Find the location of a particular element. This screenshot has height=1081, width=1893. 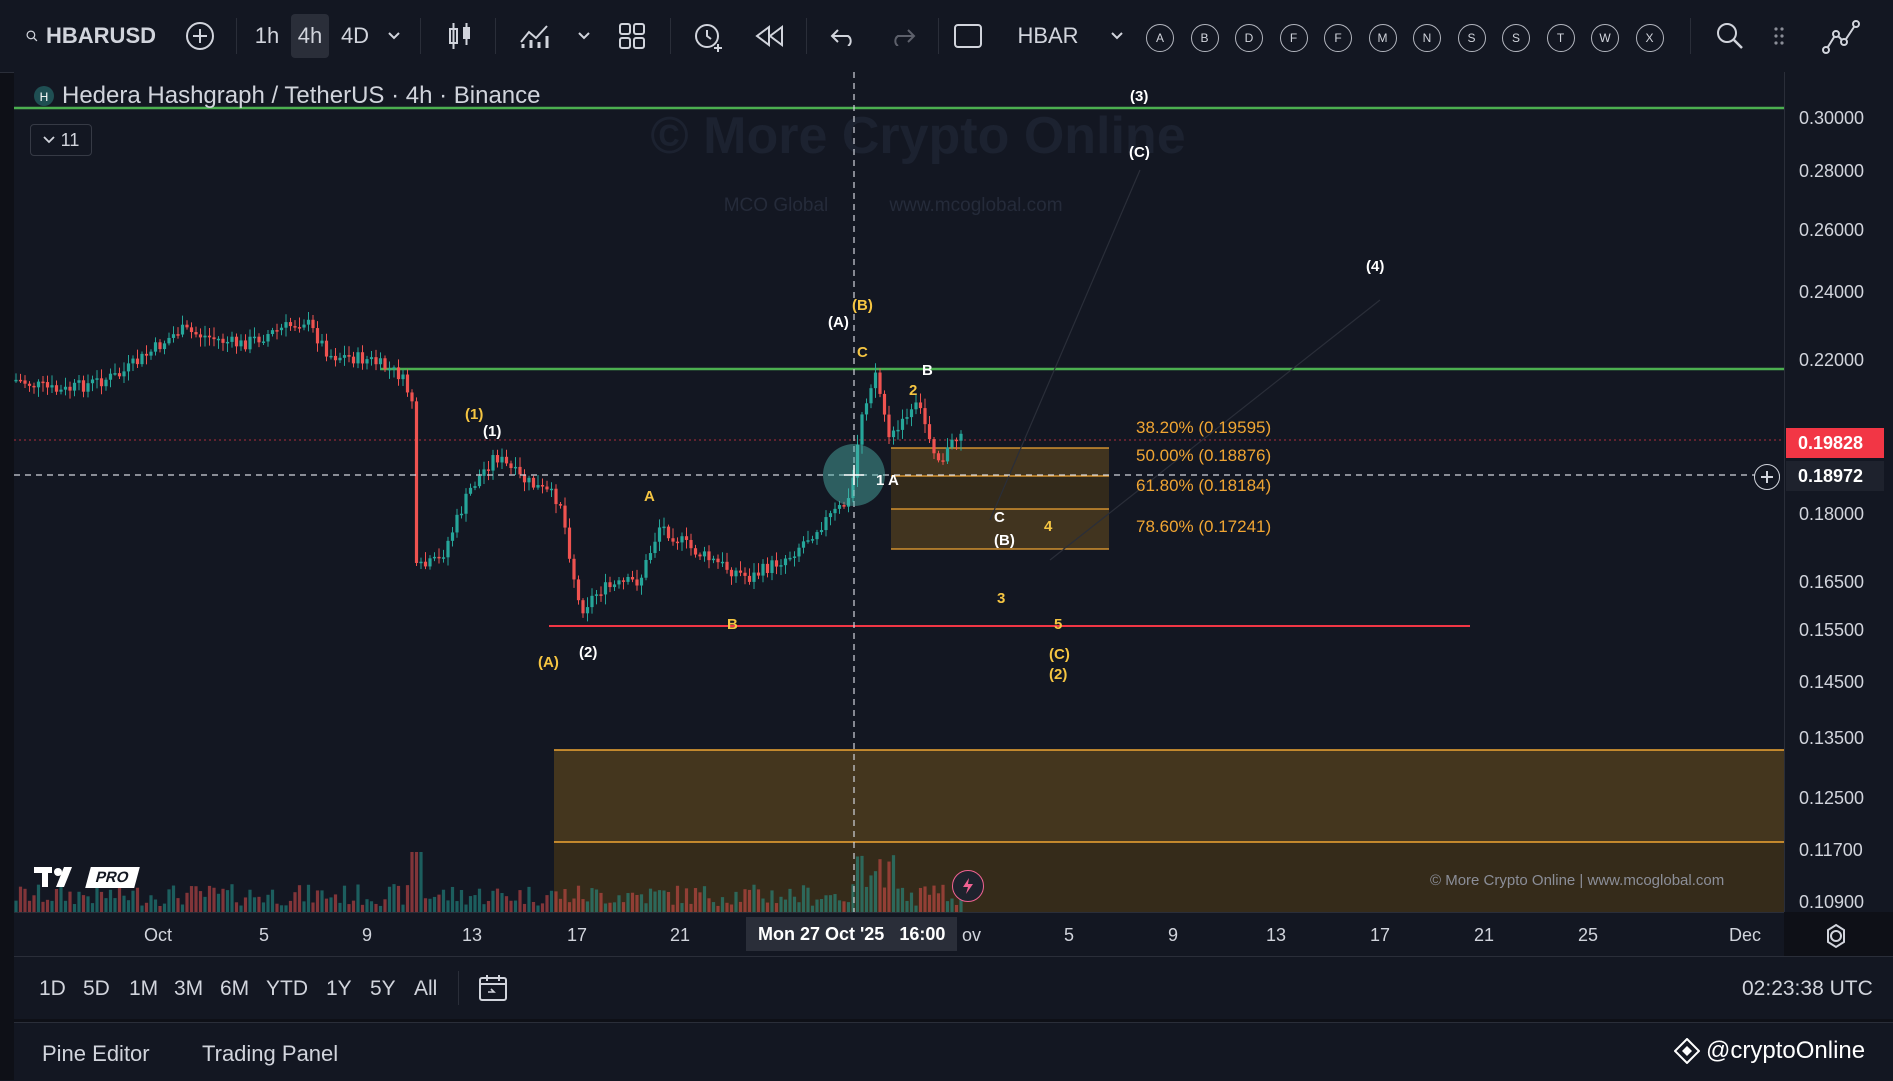

fullscreen-button is located at coordinates (968, 36).